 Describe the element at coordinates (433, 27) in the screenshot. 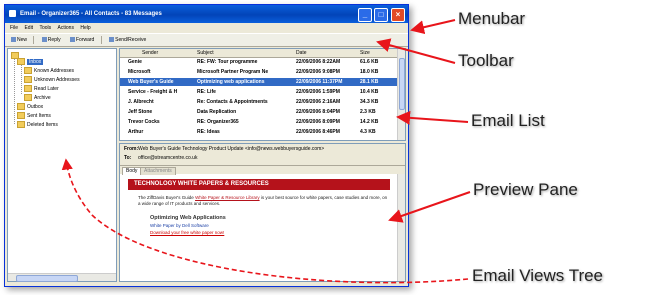

I see `arrow-menubar` at that location.